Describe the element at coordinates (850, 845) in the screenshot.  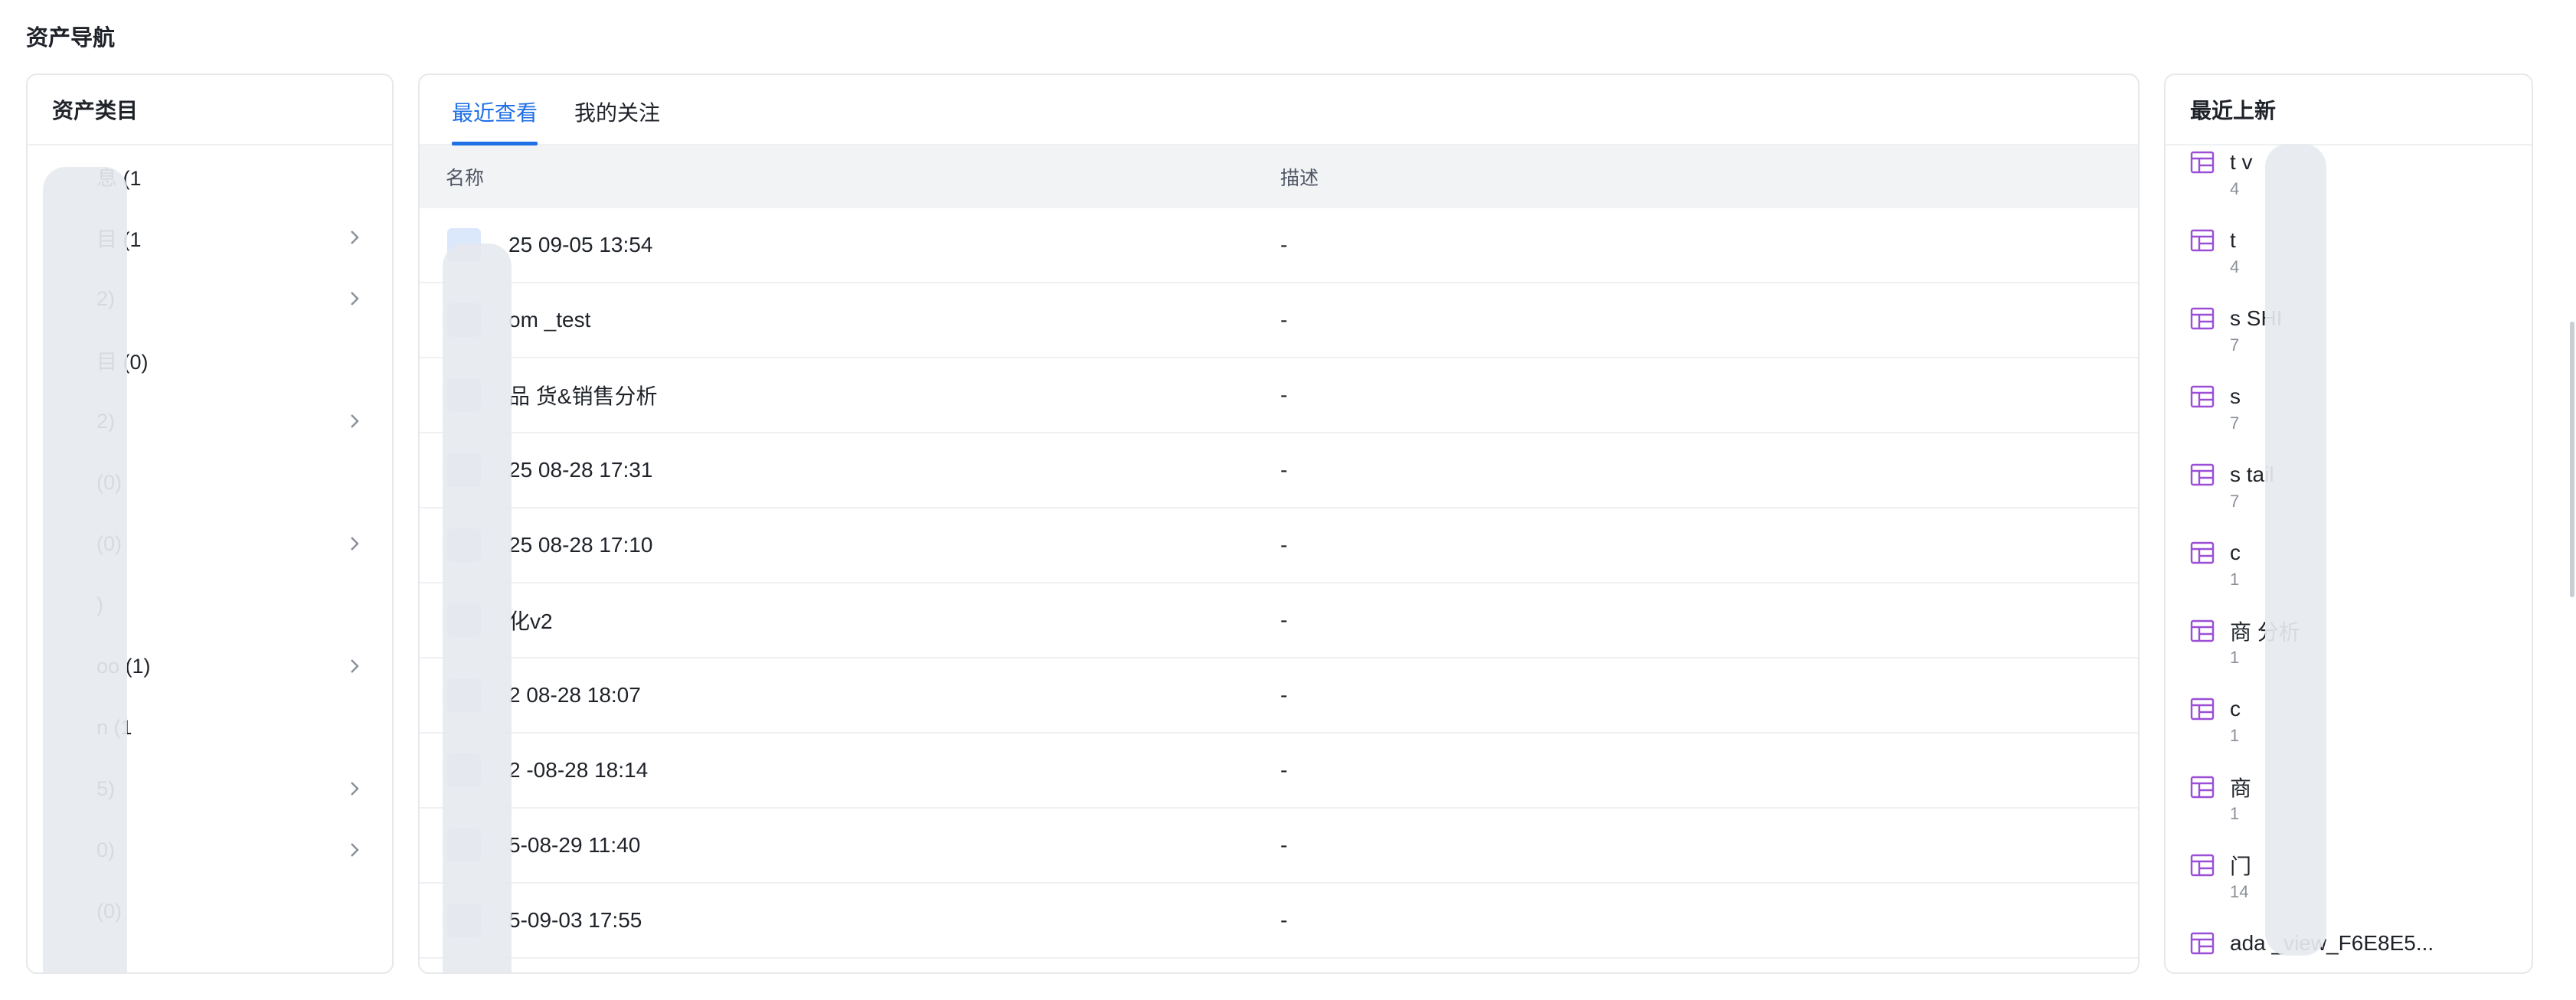
I see `row-name-cell: 5-08-29 11:40` at that location.